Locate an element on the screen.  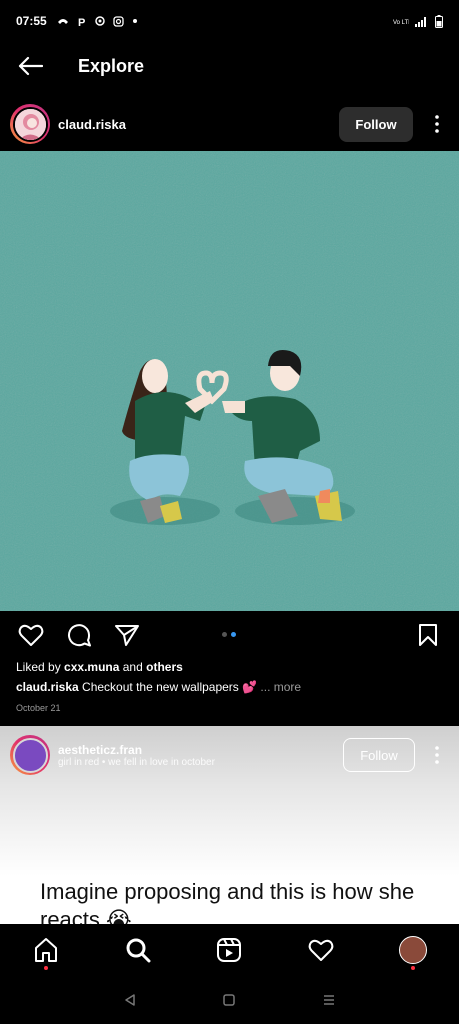
instagram-icon is located at coordinates (118, 21).